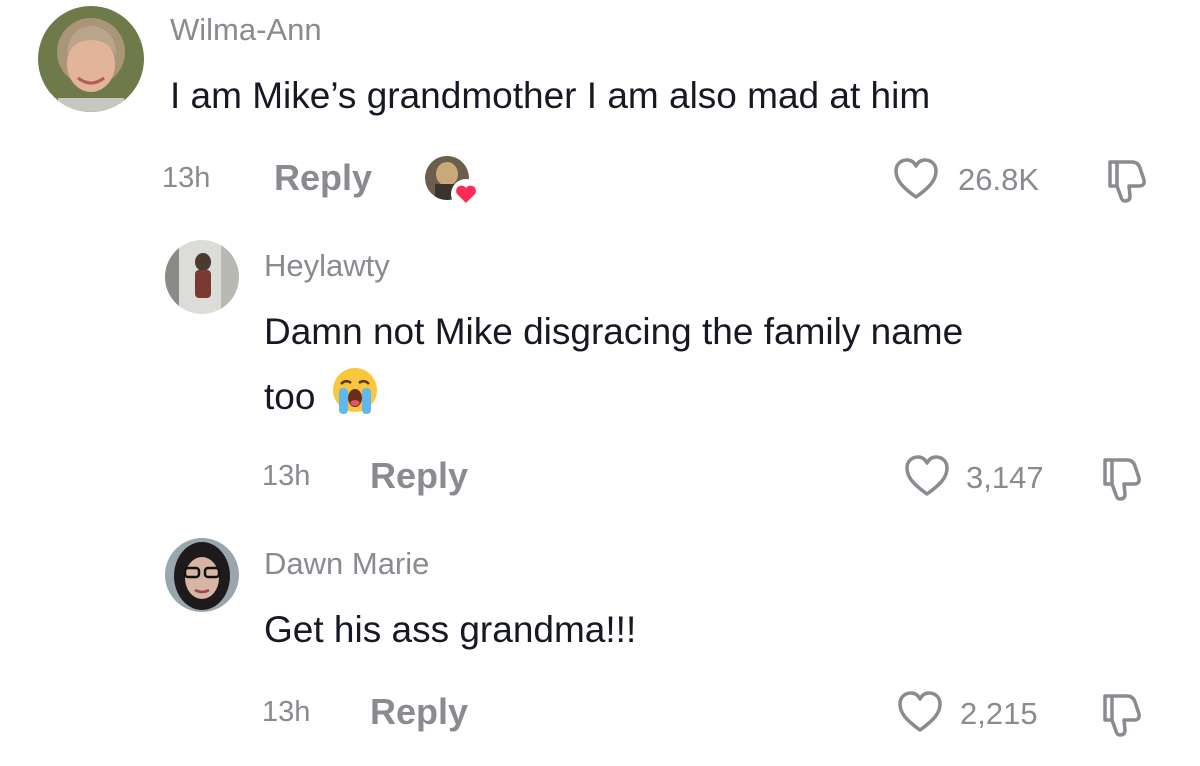  Describe the element at coordinates (91, 59) in the screenshot. I see `avatar-wilma-ann` at that location.